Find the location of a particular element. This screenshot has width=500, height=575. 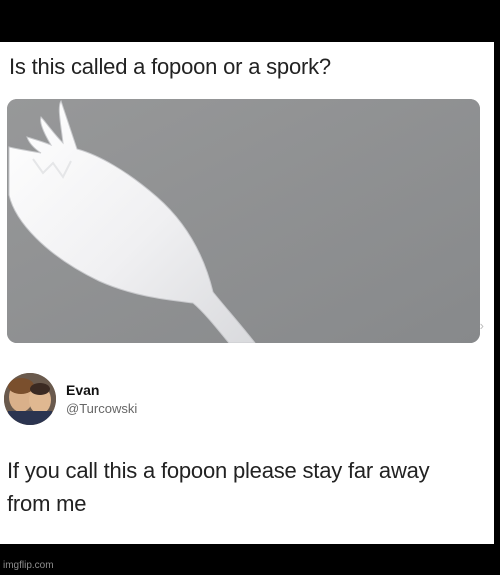

avatar-image is located at coordinates (30, 399).